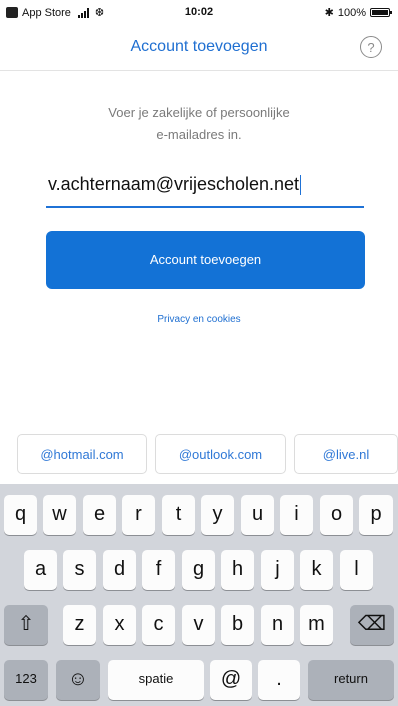 Image resolution: width=398 pixels, height=706 pixels. I want to click on key-h: h, so click(237, 570).